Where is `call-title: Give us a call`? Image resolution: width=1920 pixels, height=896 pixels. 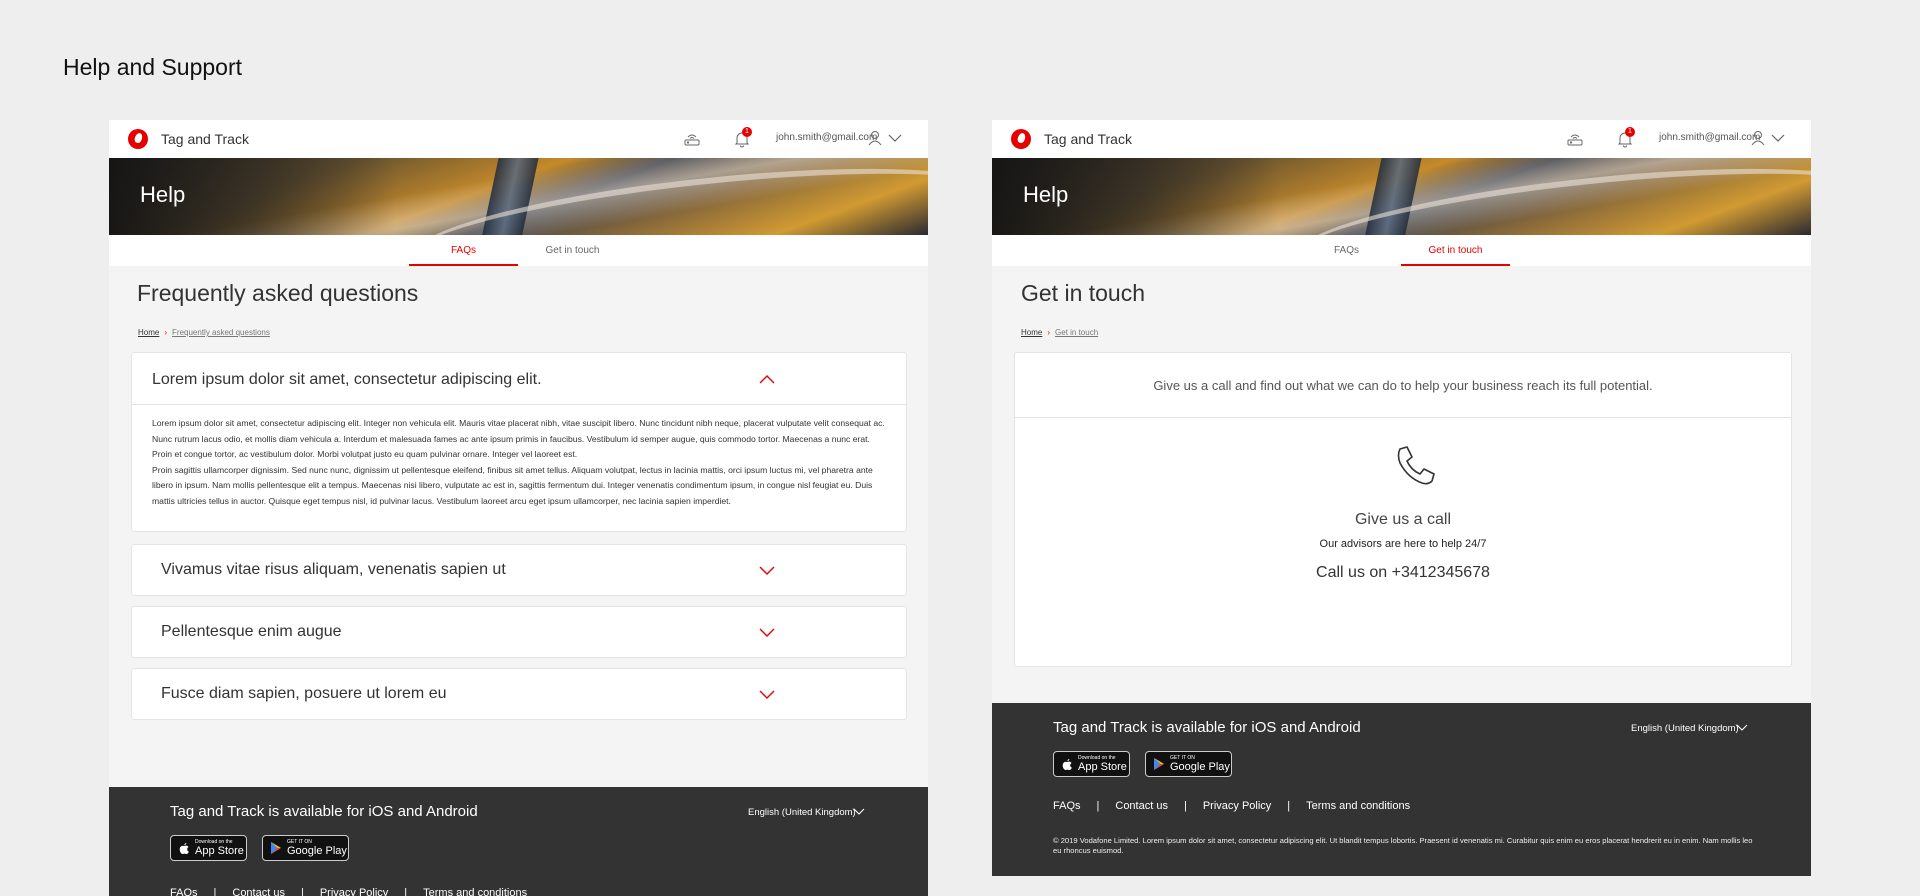
call-title: Give us a call is located at coordinates (1403, 519).